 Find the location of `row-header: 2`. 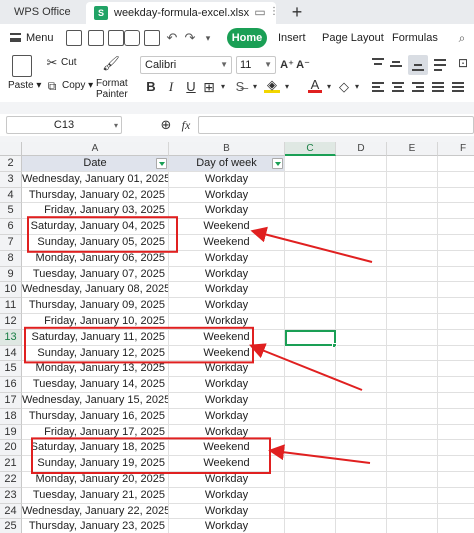

row-header: 2 is located at coordinates (11, 164).